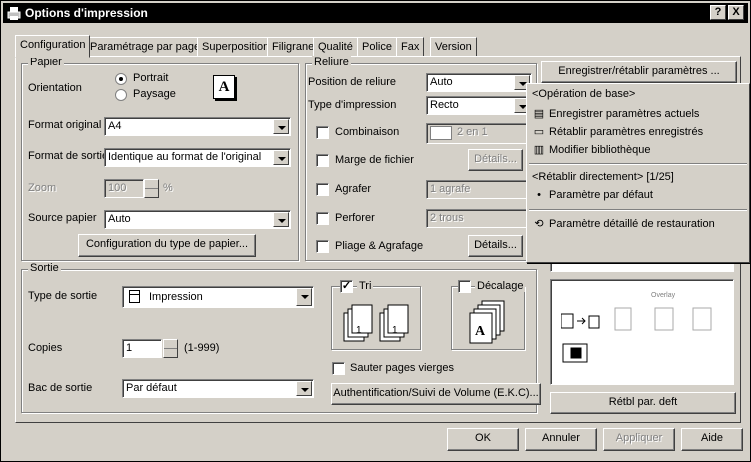  I want to click on save-icon: ▤, so click(539, 114).